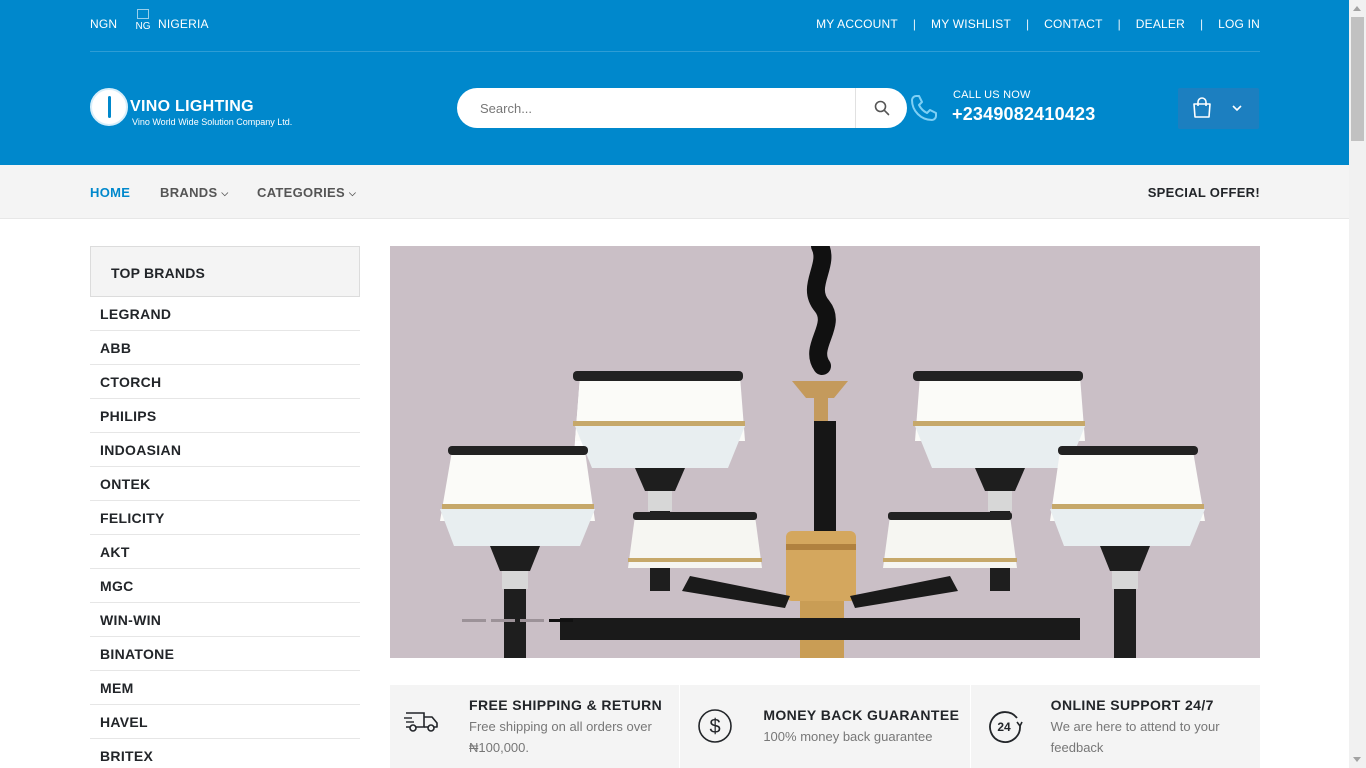  I want to click on brand-link: ABB, so click(225, 348).